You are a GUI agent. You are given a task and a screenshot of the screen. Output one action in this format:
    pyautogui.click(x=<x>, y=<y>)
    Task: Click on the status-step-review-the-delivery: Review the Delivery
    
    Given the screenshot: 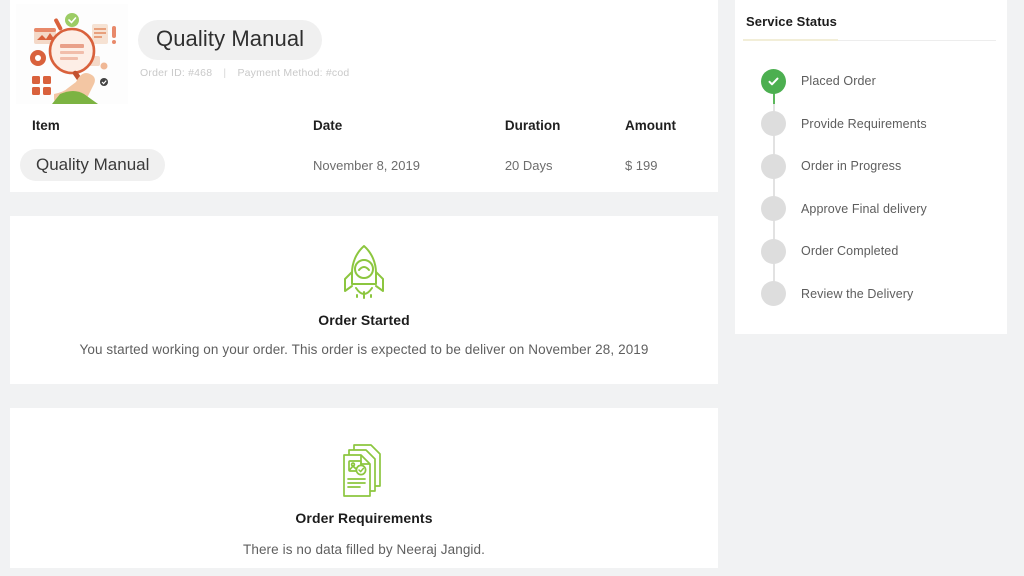 What is the action you would take?
    pyautogui.click(x=884, y=294)
    